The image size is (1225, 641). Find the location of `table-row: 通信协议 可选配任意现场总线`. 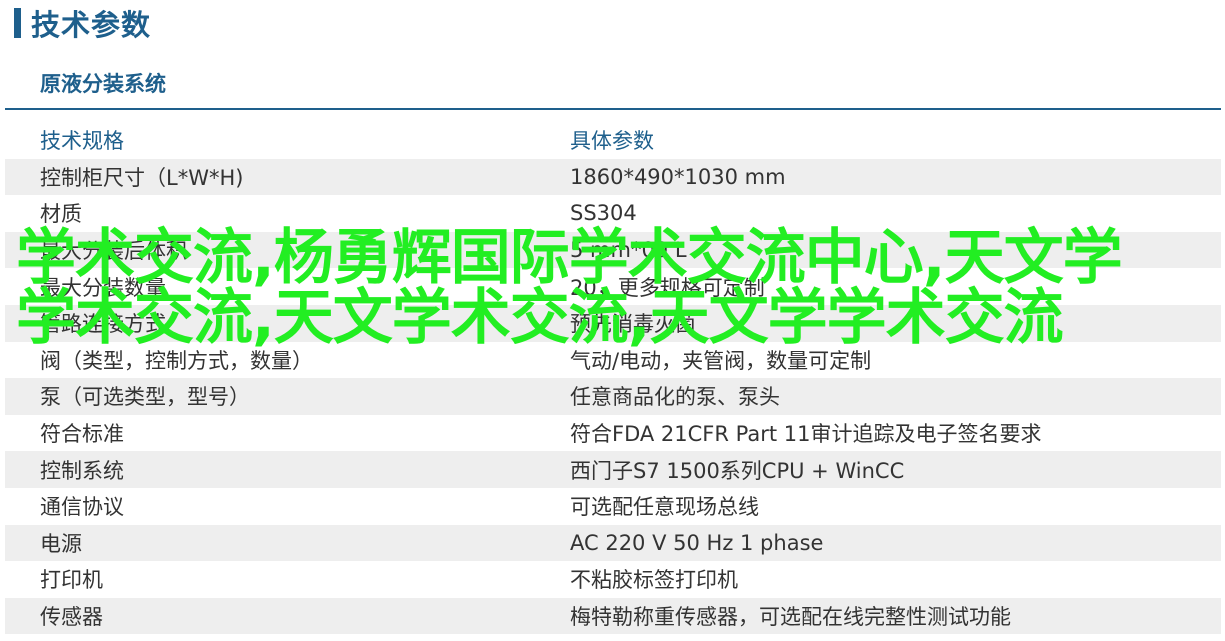

table-row: 通信协议 可选配任意现场总线 is located at coordinates (613, 506).